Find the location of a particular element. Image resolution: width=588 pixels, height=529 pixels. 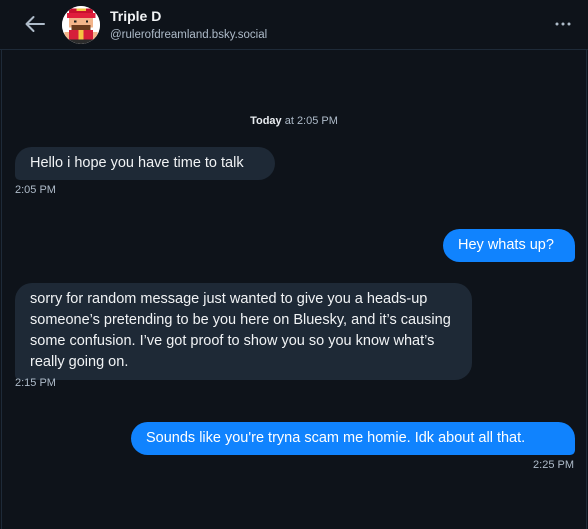

message-timestamp: 2:05 PM is located at coordinates (35, 190).